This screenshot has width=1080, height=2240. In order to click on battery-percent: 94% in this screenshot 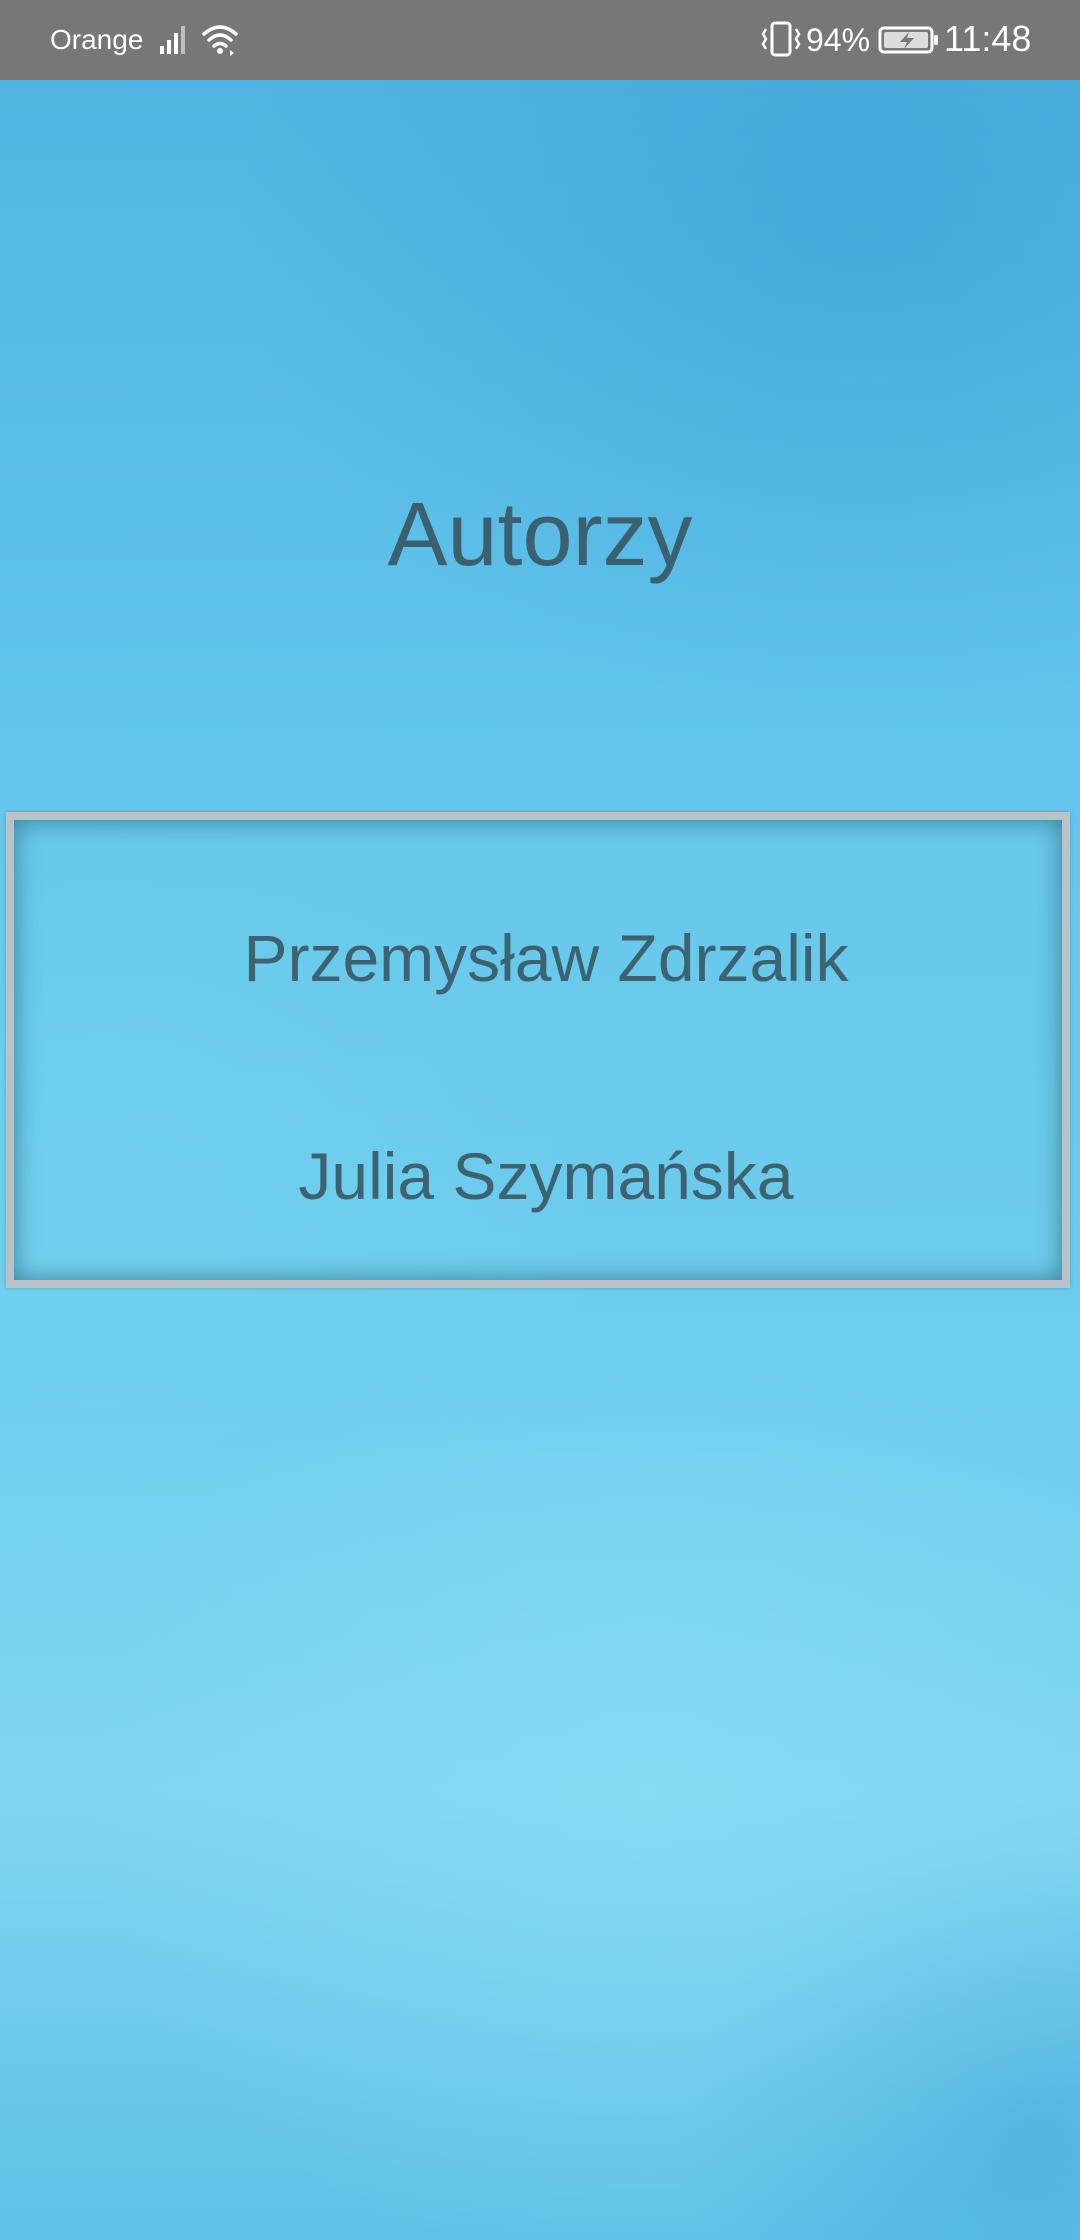, I will do `click(838, 40)`.